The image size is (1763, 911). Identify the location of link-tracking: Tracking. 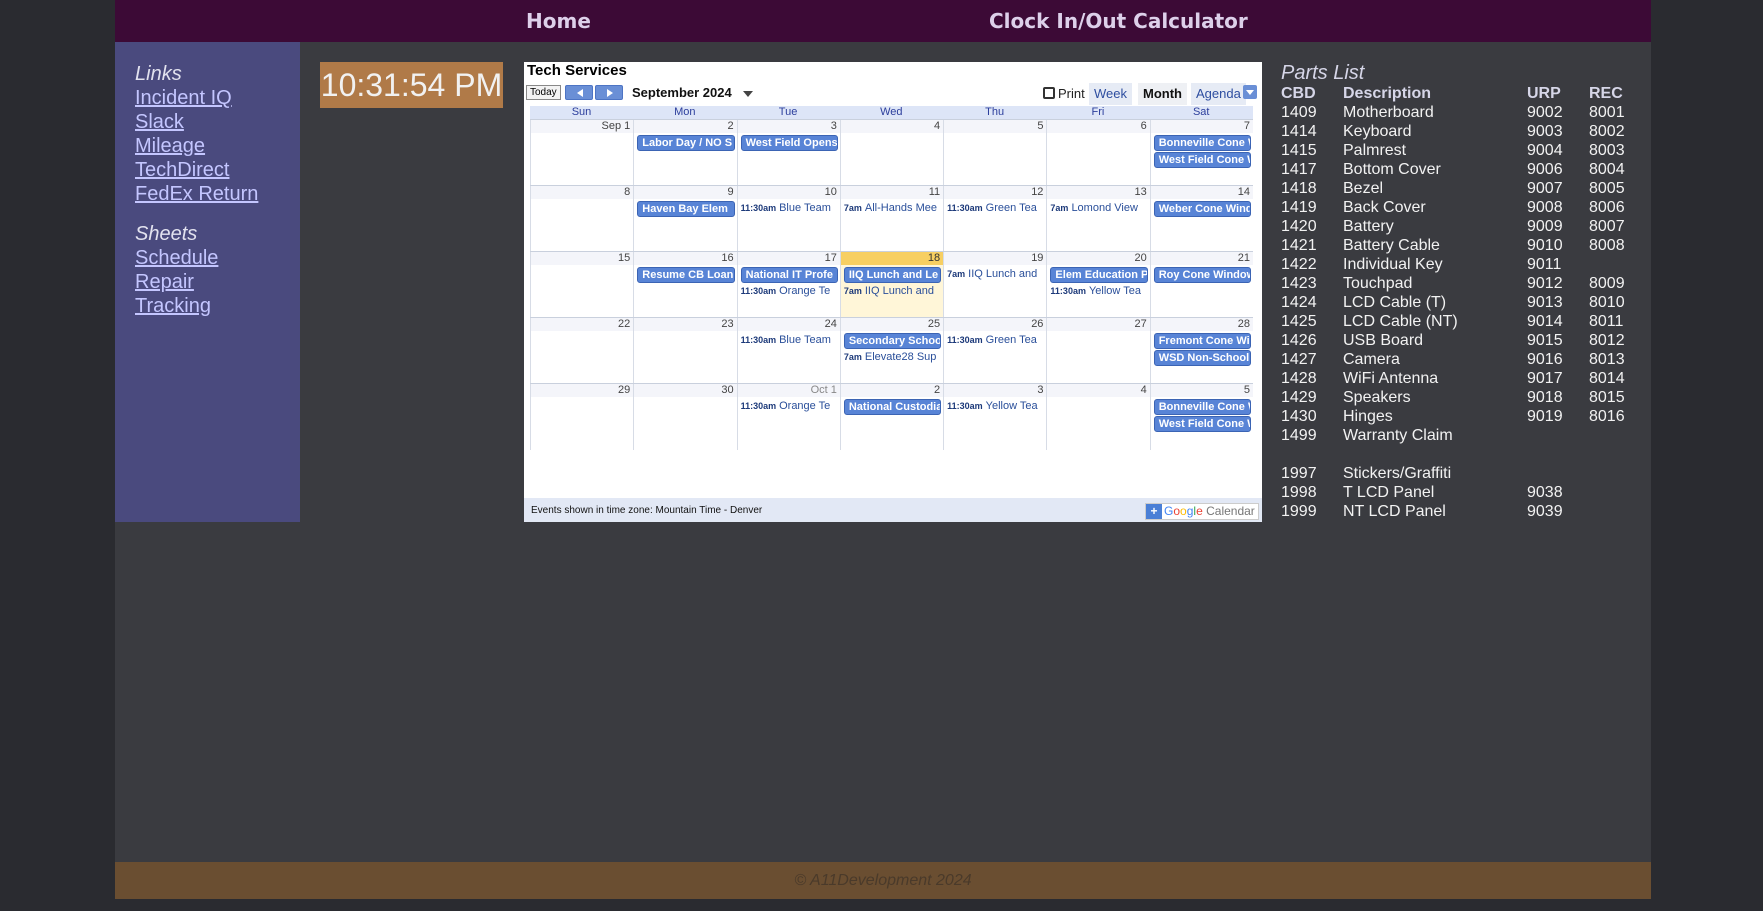
(217, 306).